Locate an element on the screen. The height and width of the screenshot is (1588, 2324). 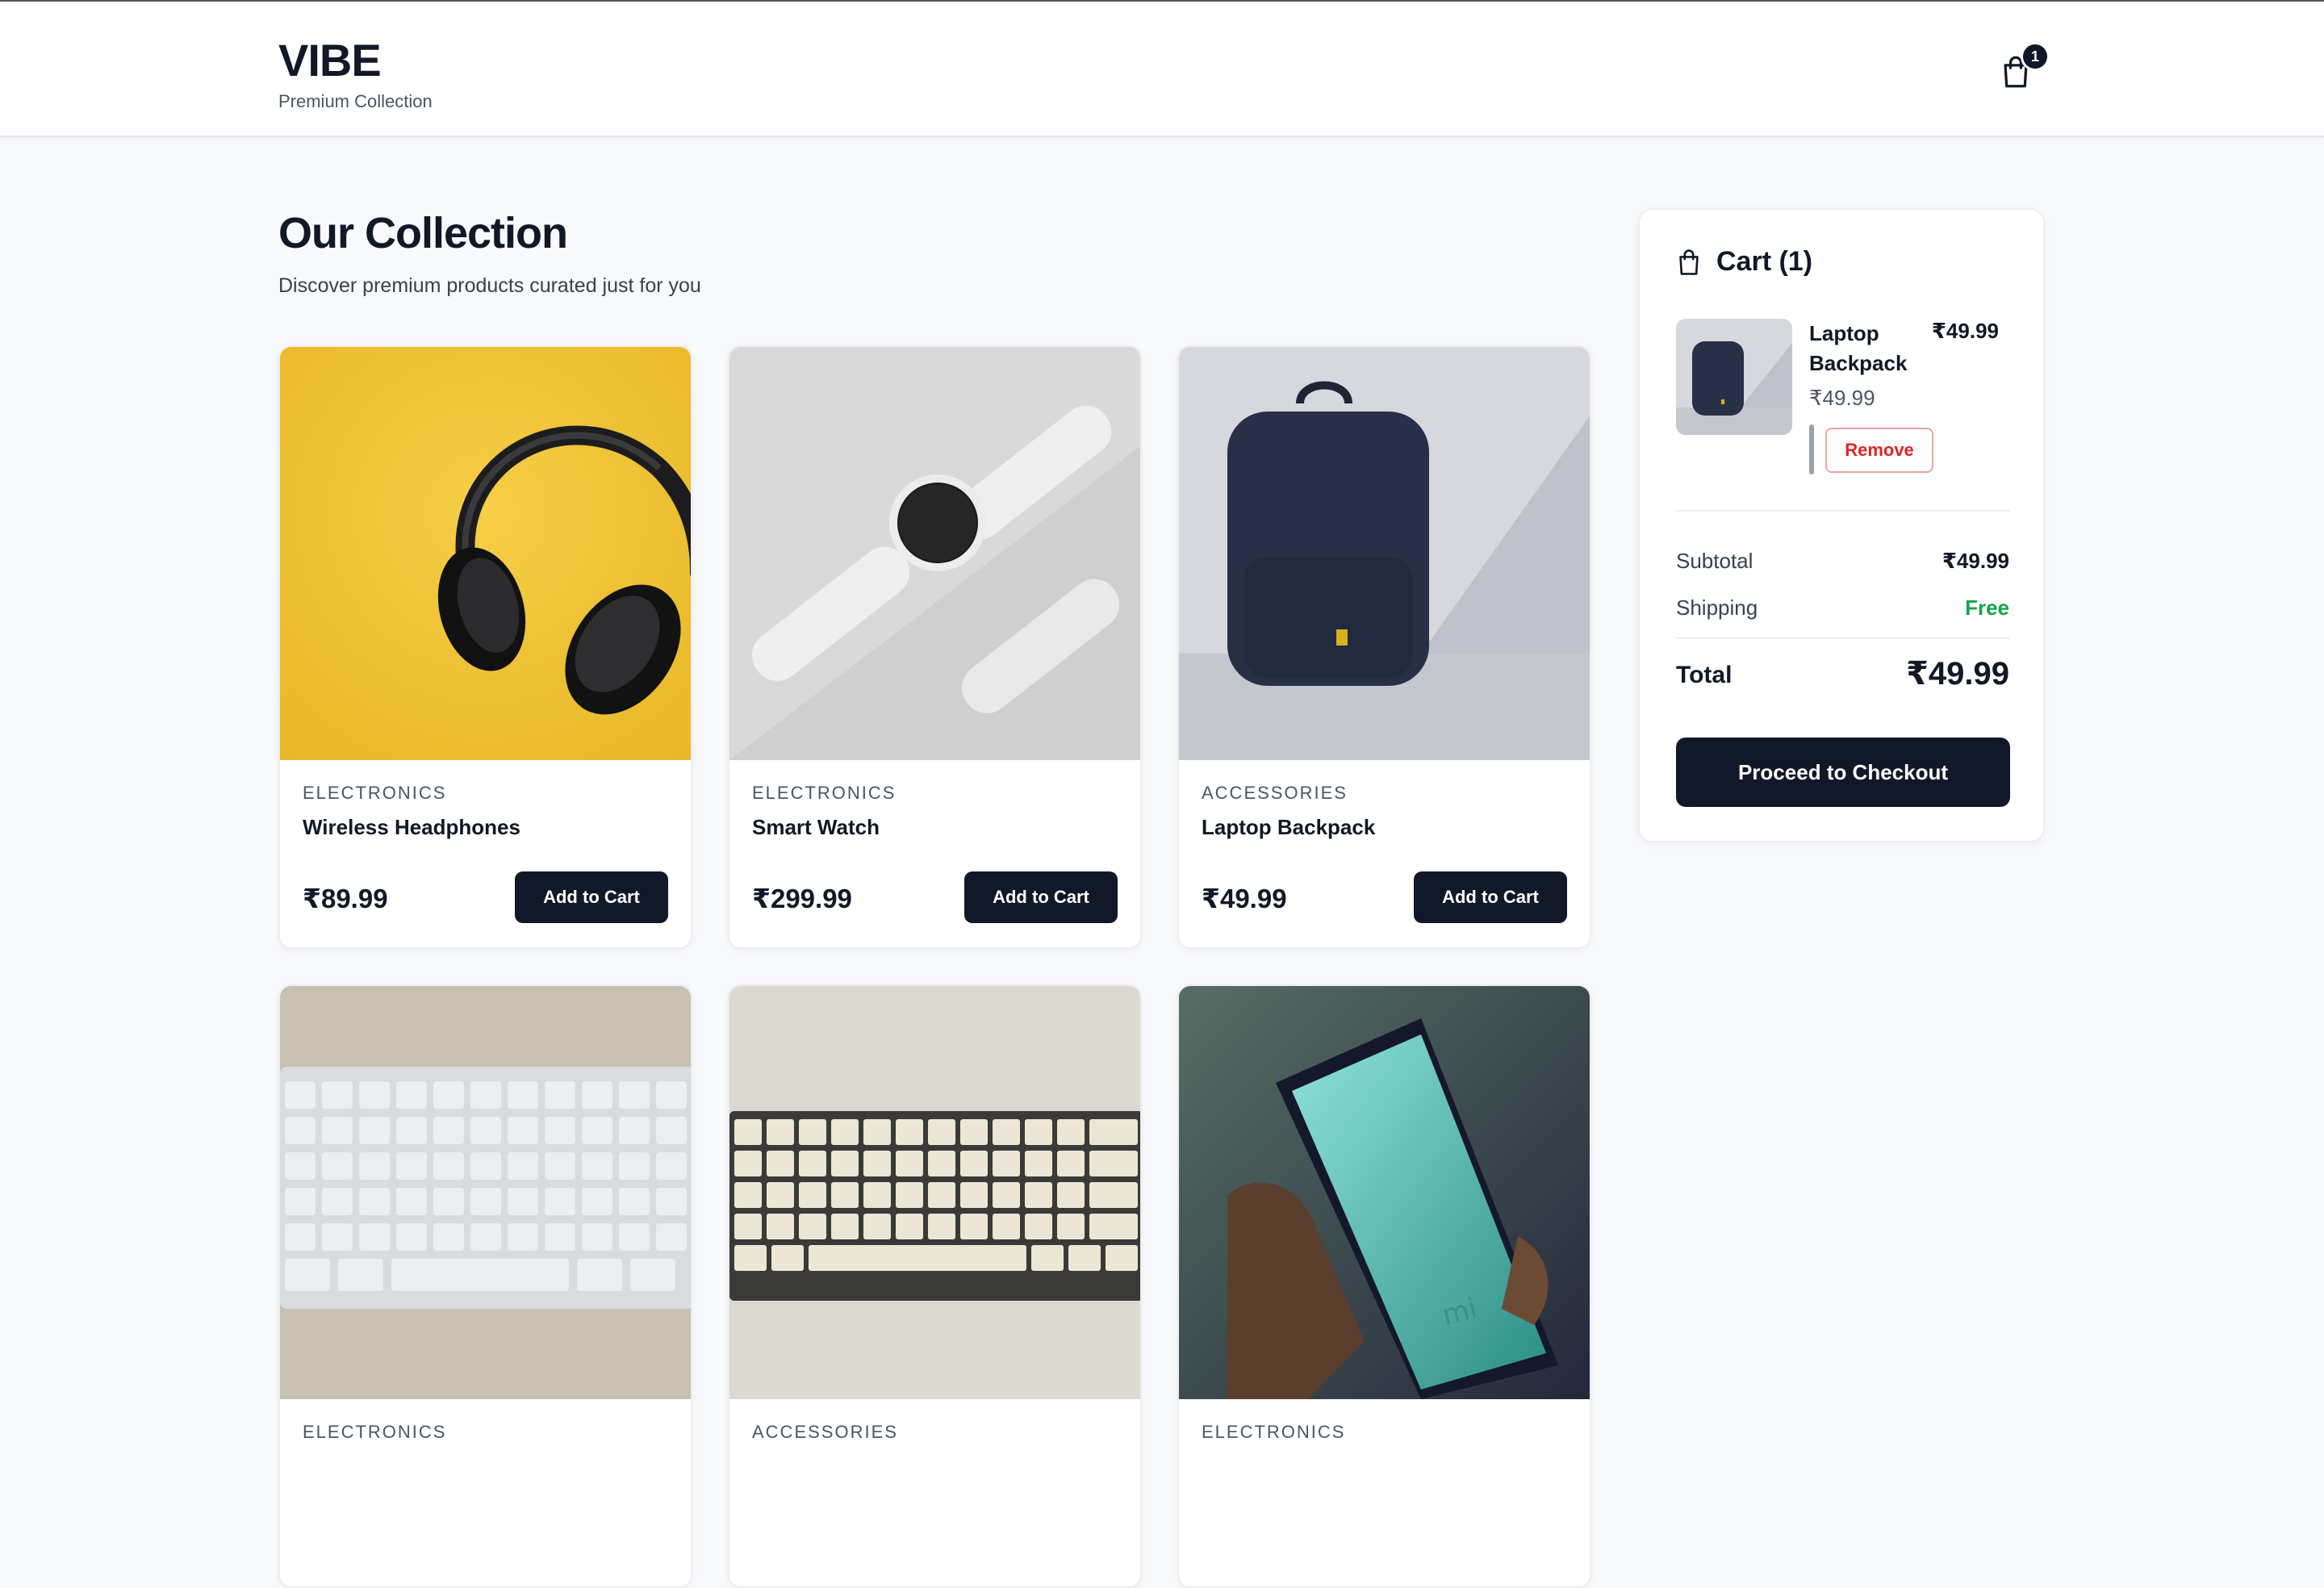
checkout-button: Proceed to Checkout is located at coordinates (1843, 772).